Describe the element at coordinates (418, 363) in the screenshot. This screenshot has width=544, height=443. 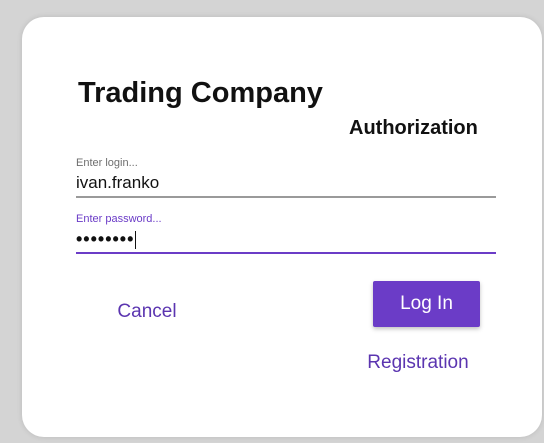
I see `registration-link: Registration` at that location.